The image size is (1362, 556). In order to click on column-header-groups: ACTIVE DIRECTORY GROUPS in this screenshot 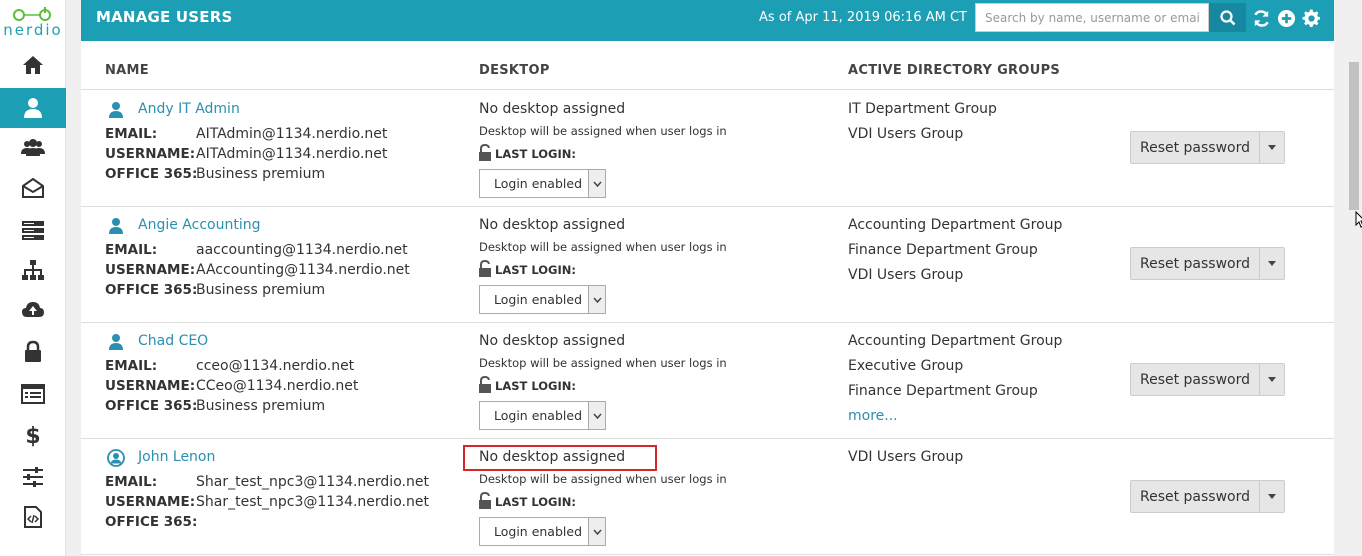, I will do `click(954, 70)`.